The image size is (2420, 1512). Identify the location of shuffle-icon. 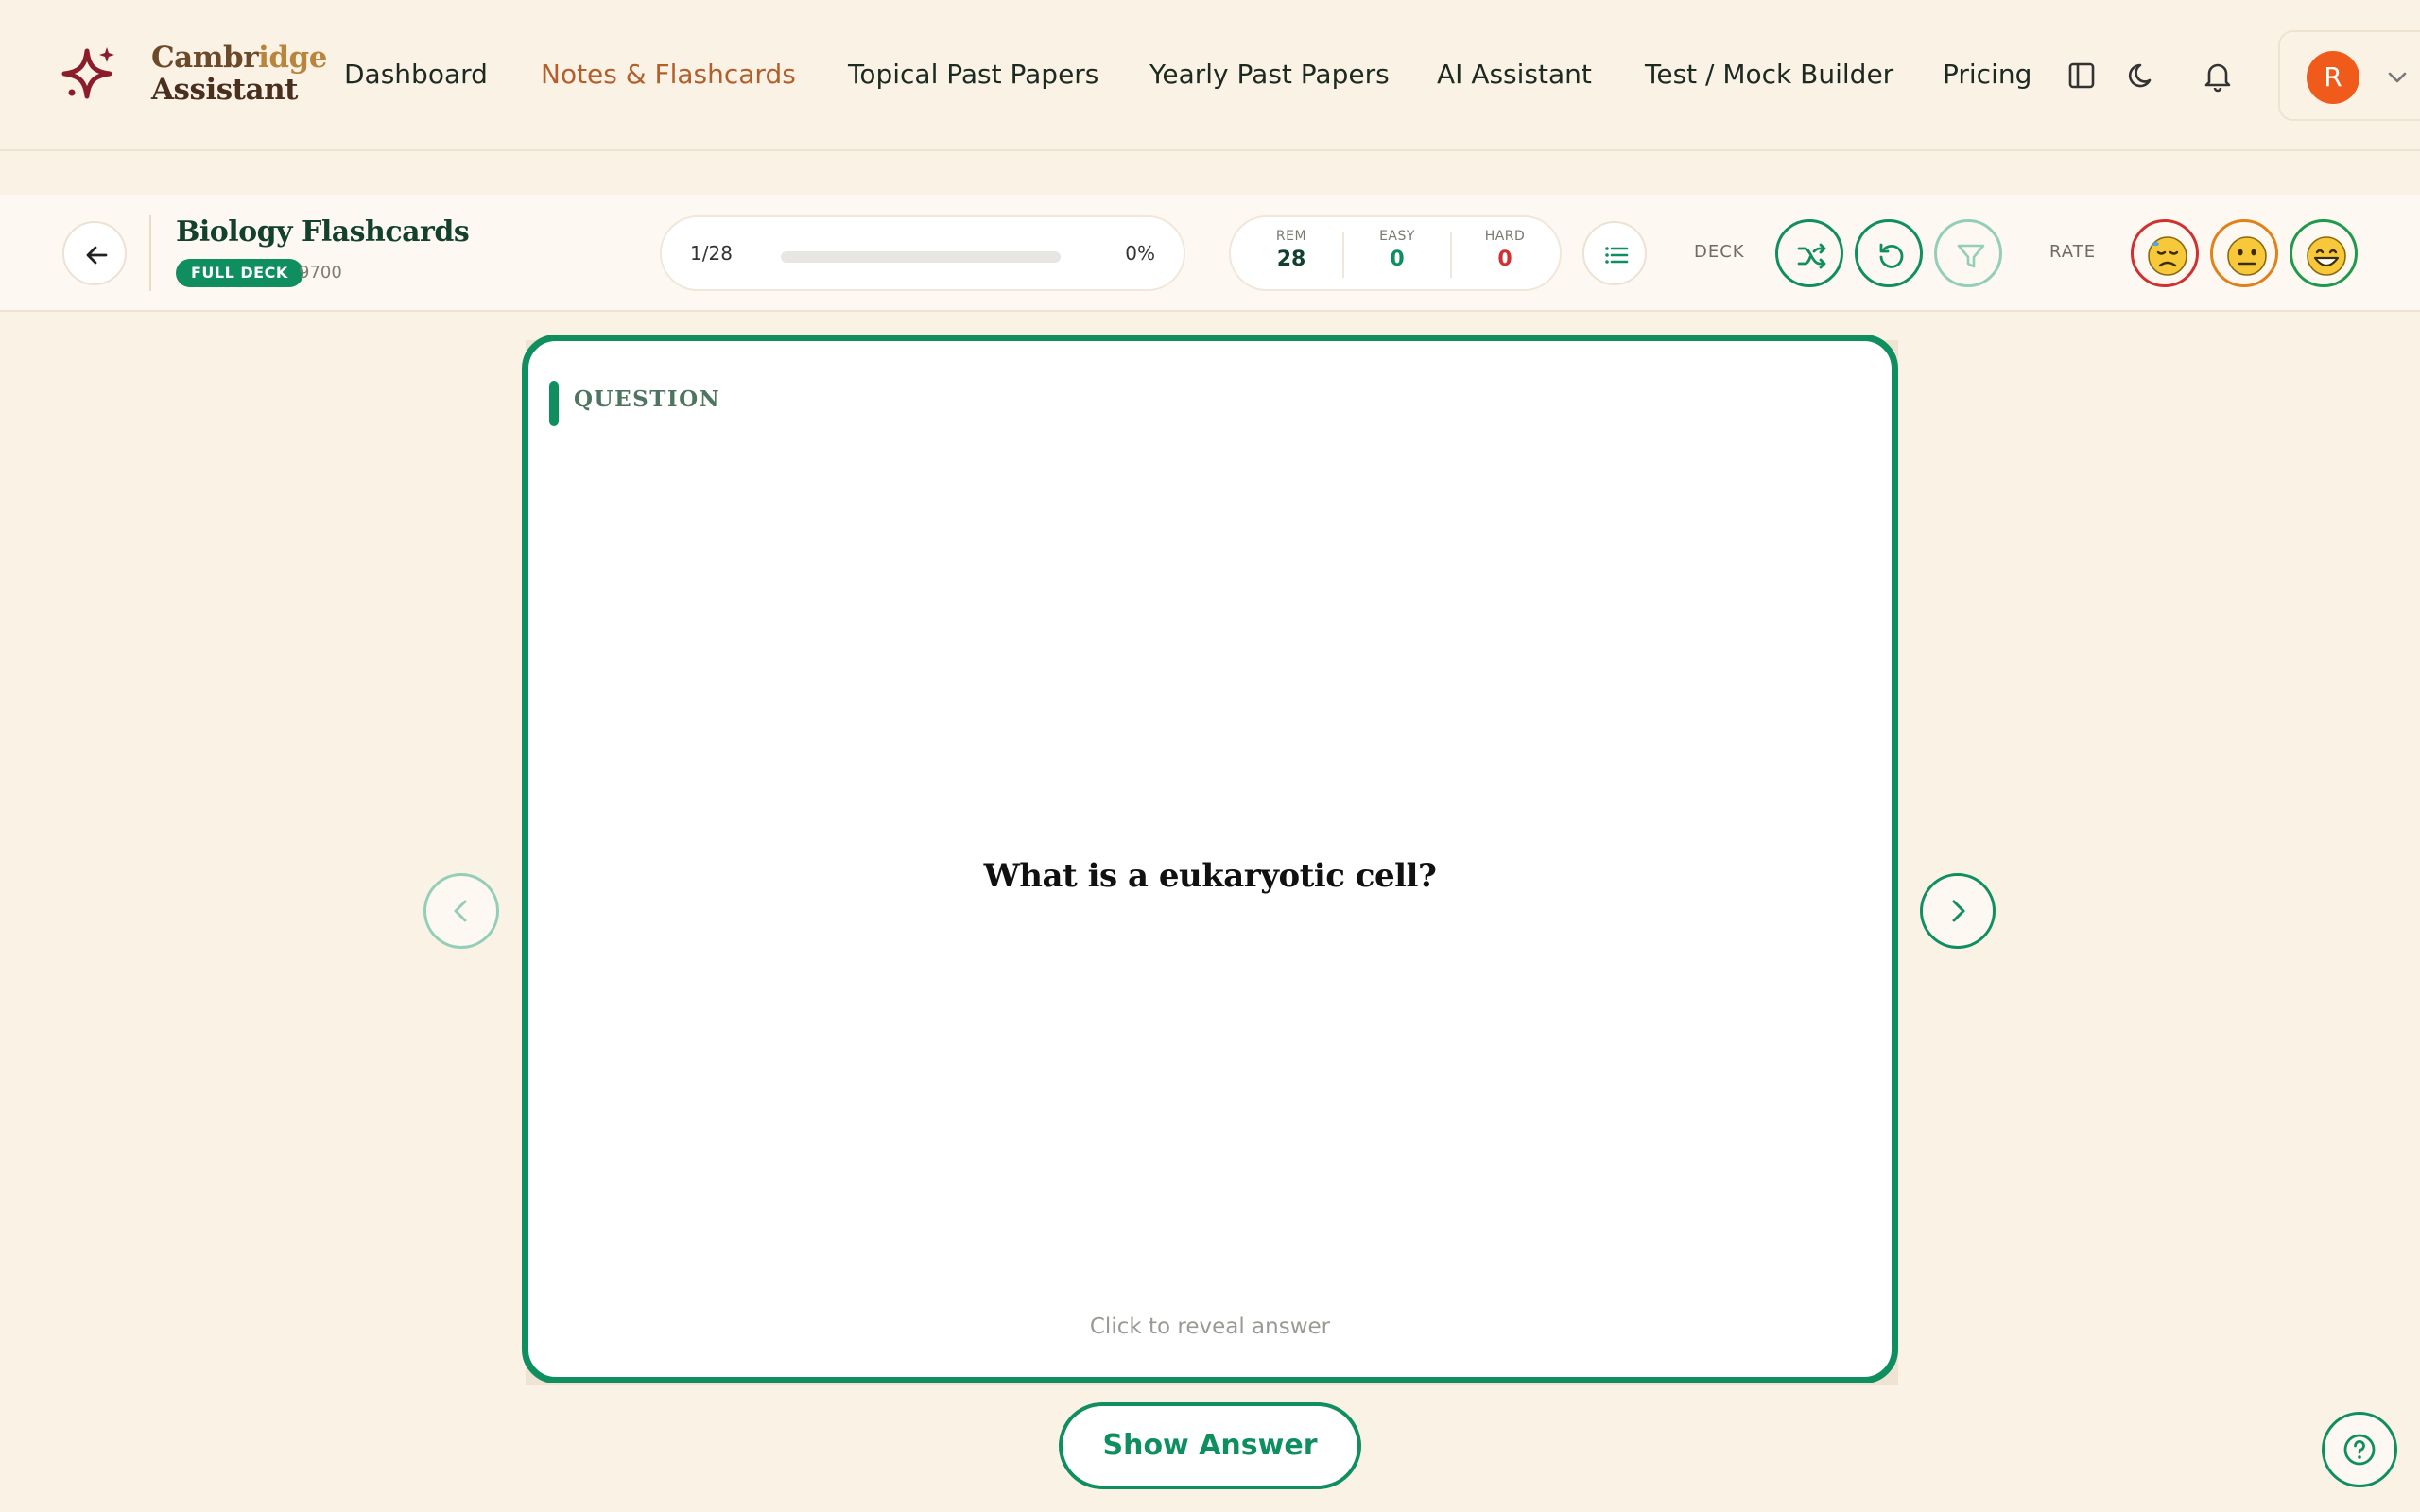
(1811, 256).